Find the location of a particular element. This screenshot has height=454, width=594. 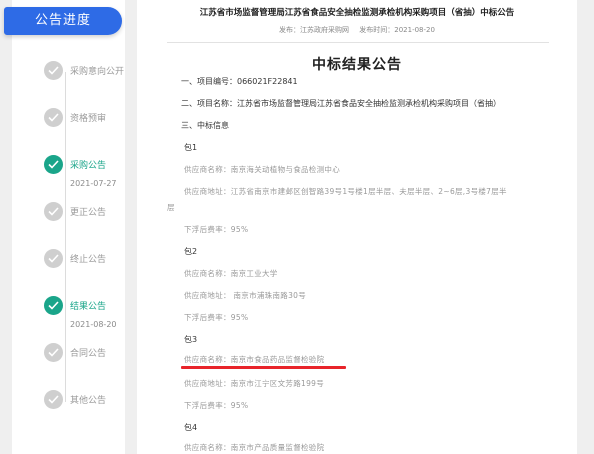

project-name: 二、项目名称：江苏省市场监督管理局江苏省食品安全抽检监测承检机构采购项目（省抽） is located at coordinates (341, 103).